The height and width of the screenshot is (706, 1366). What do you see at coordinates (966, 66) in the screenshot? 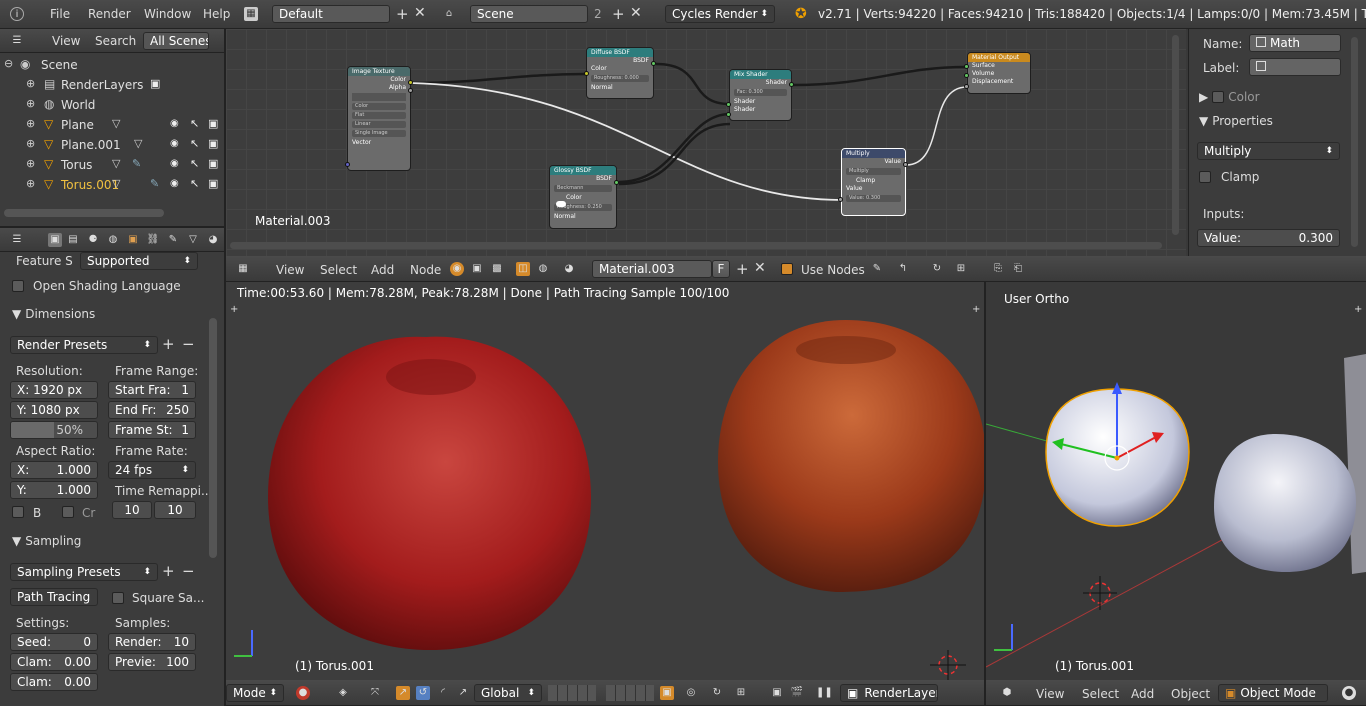
I see `socket-surface-in` at bounding box center [966, 66].